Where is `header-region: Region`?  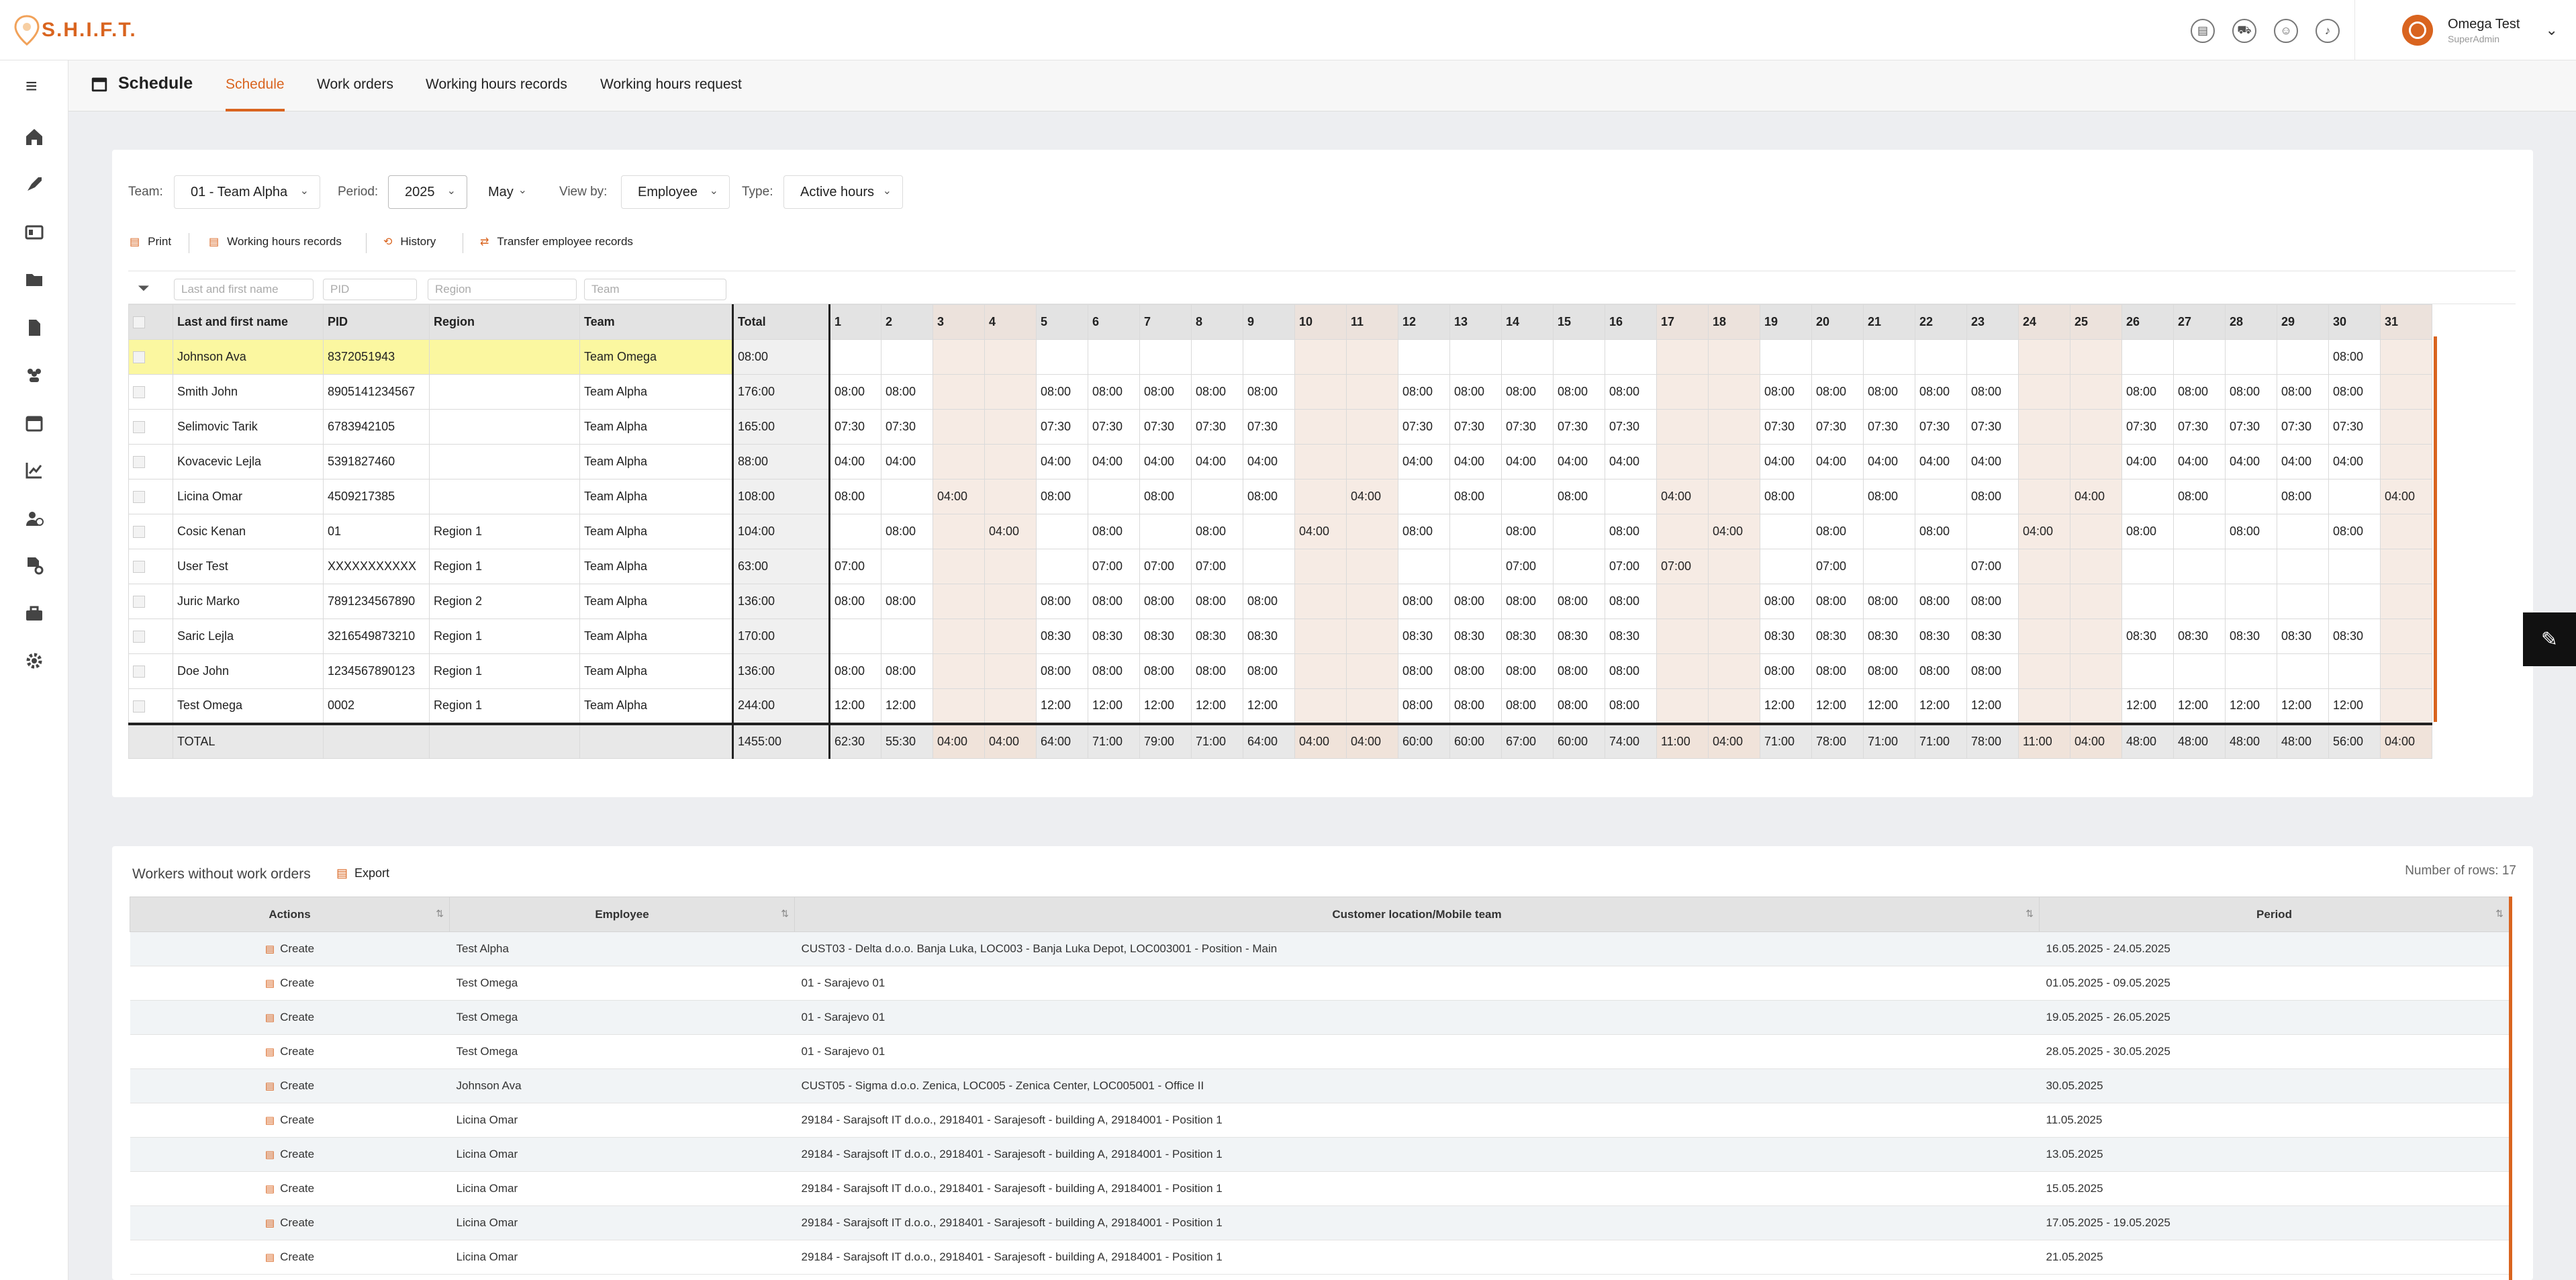 header-region: Region is located at coordinates (504, 322).